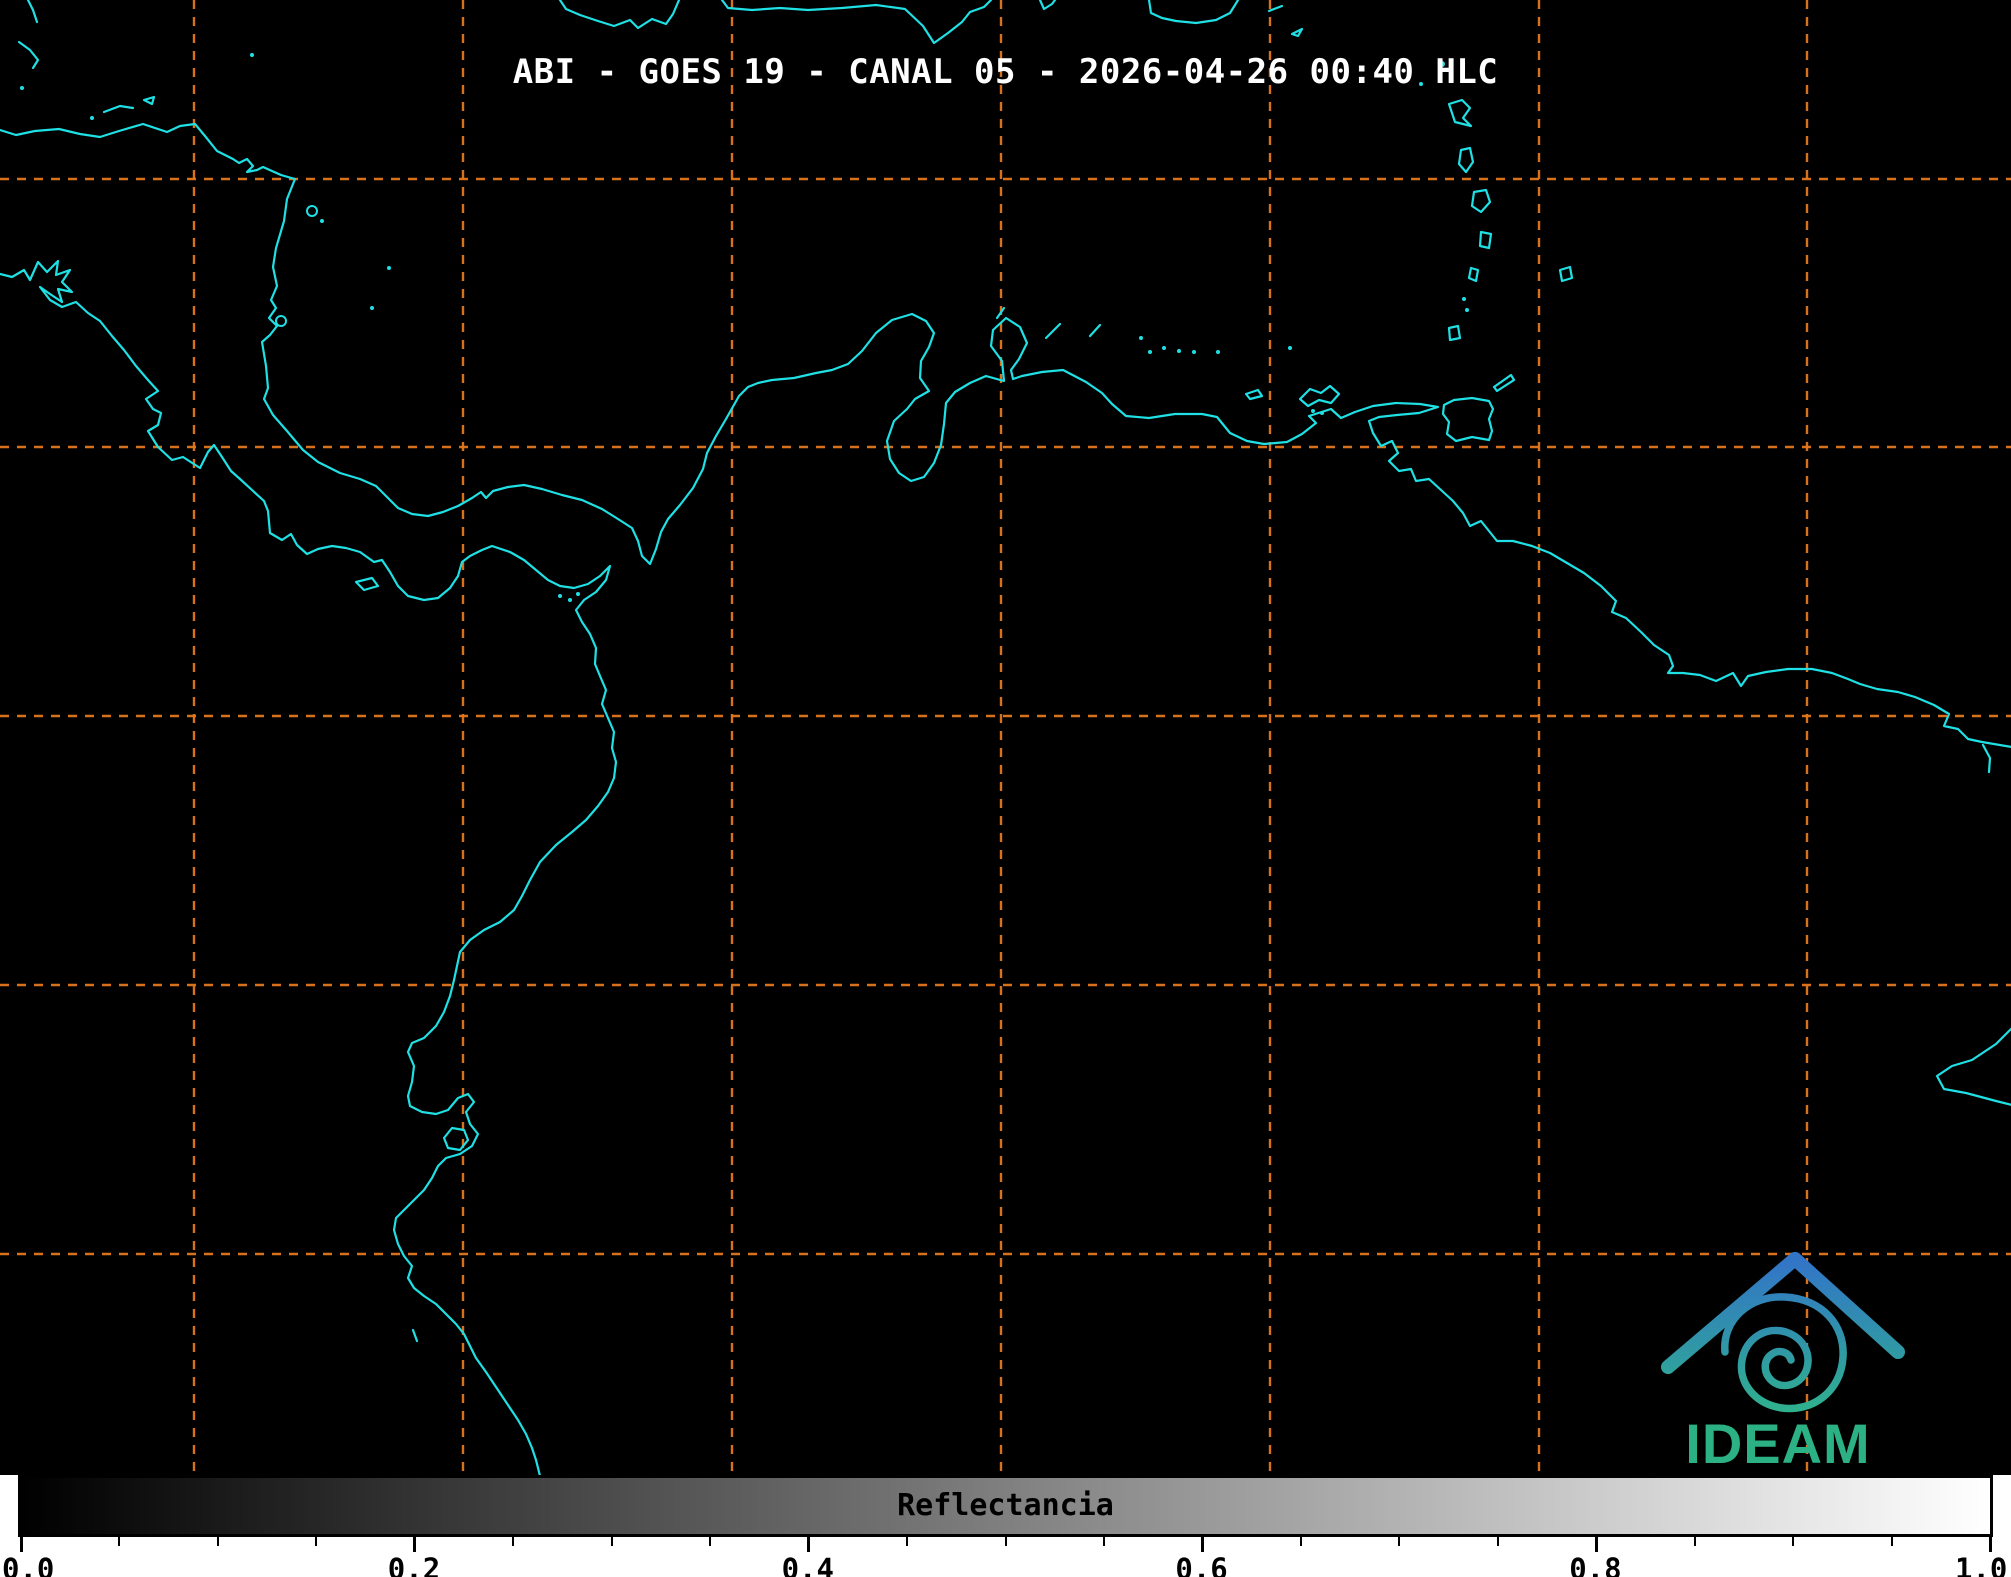 This screenshot has height=1577, width=2011. Describe the element at coordinates (619, 15) in the screenshot. I see `jamaica-coast` at that location.